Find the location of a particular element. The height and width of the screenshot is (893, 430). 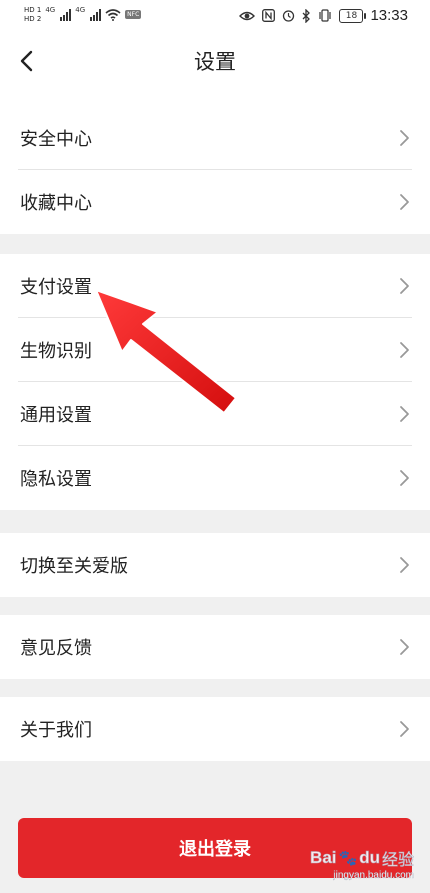

signal1-icon is located at coordinates (66, 14).